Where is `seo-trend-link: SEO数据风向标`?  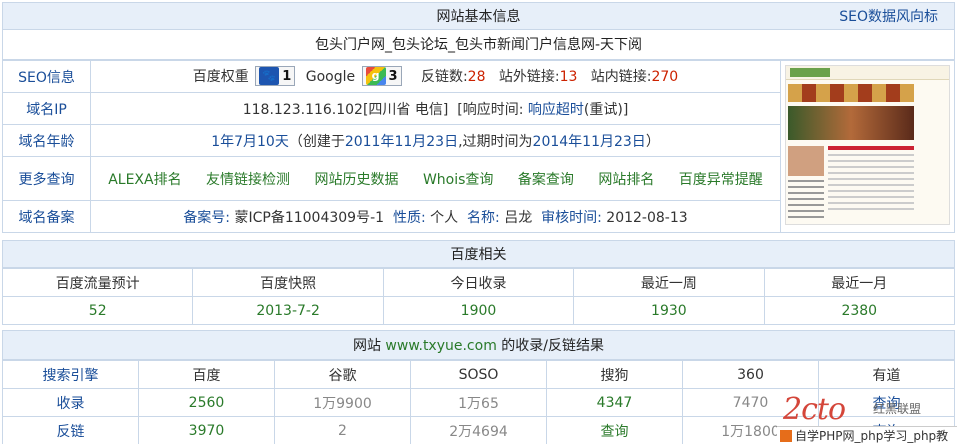
seo-trend-link: SEO数据风向标 is located at coordinates (888, 17).